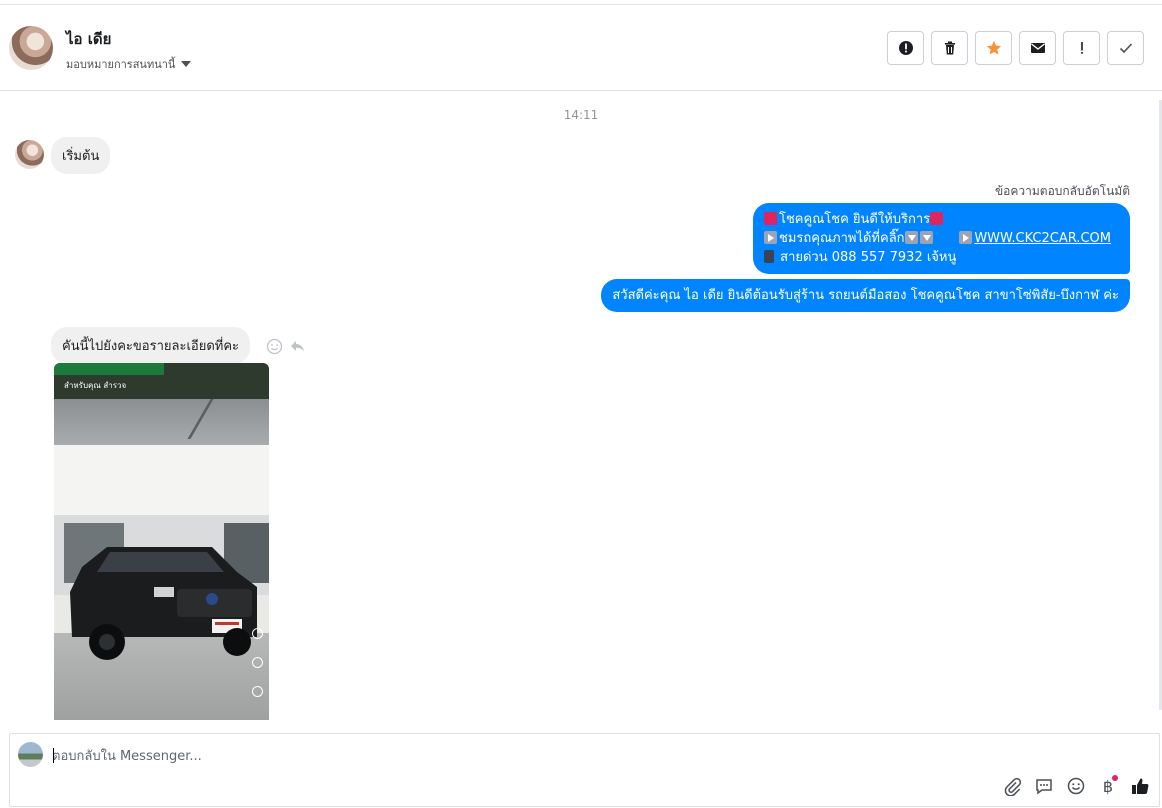  Describe the element at coordinates (109, 369) in the screenshot. I see `photo-banner` at that location.